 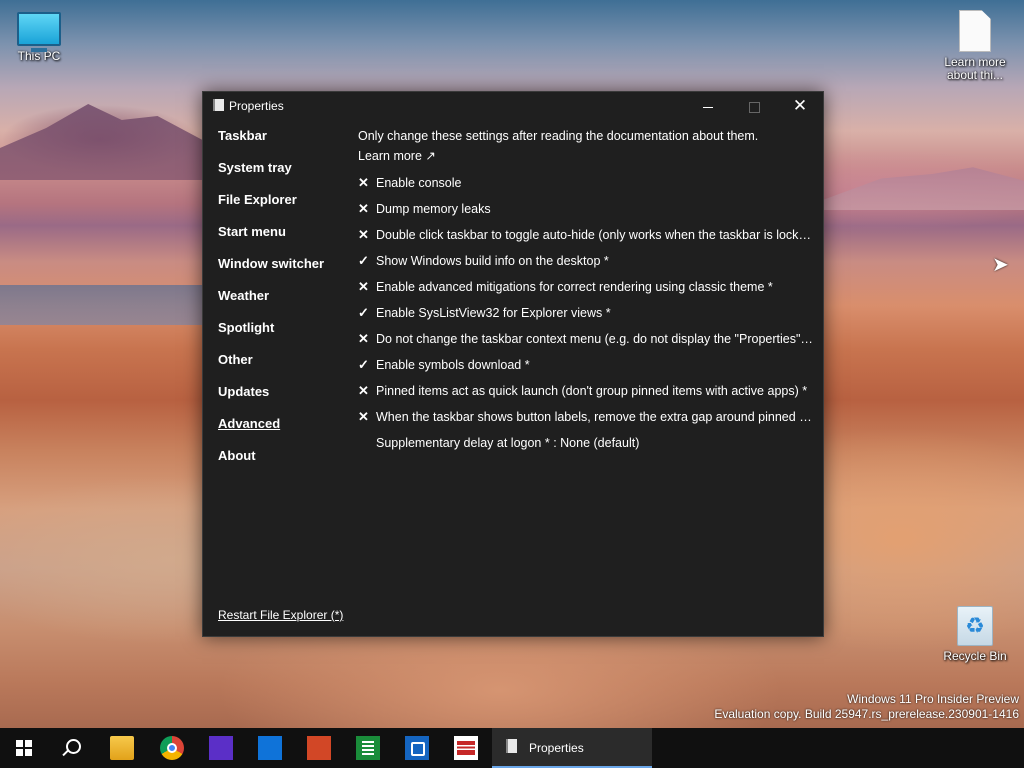 I want to click on maximize-button, so click(x=754, y=106).